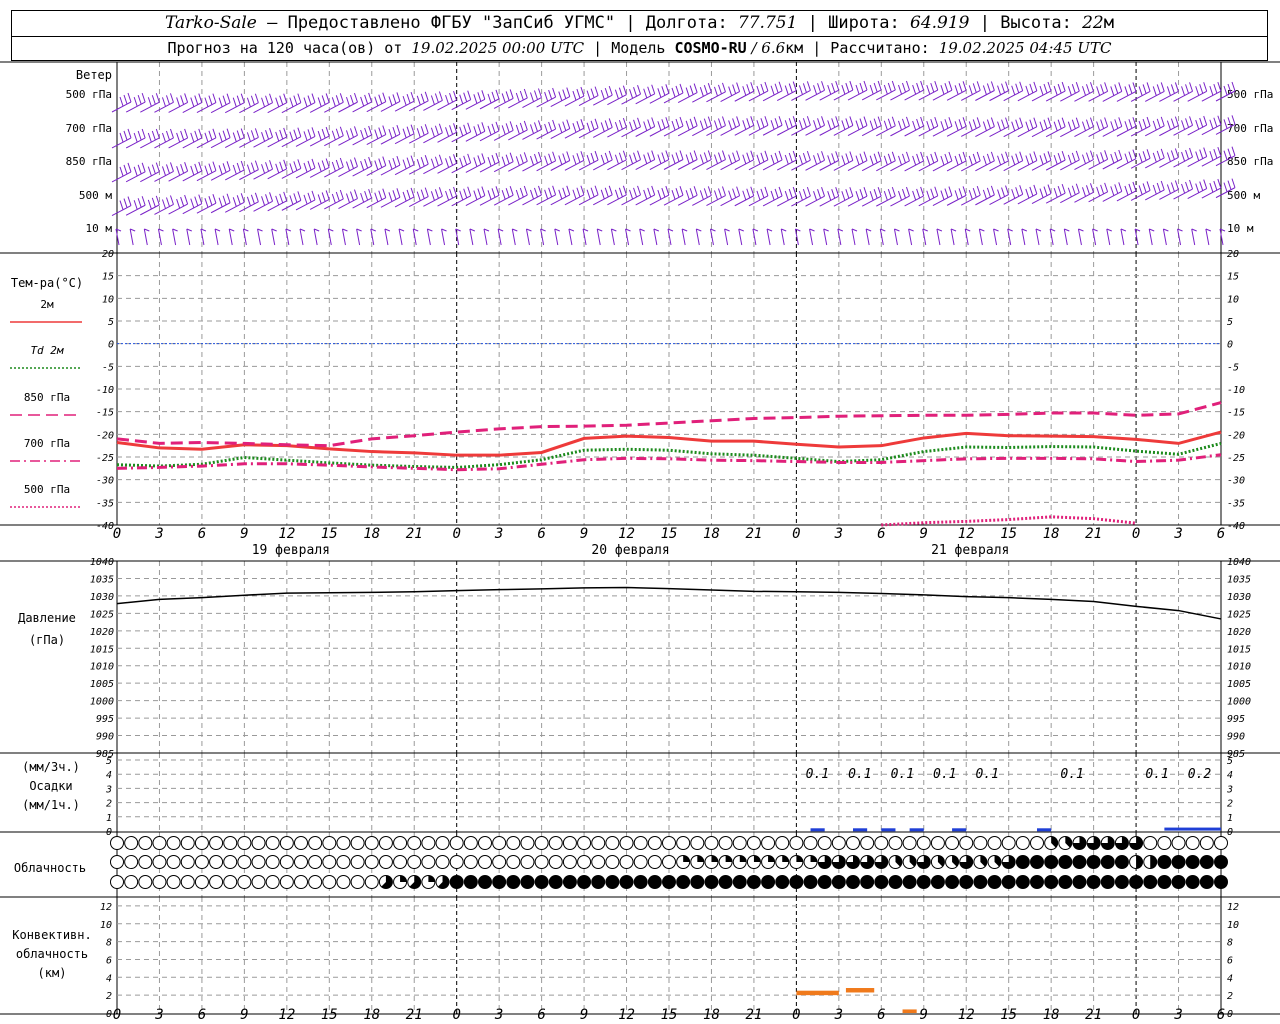 This screenshot has width=1280, height=1024. What do you see at coordinates (117, 1015) in the screenshot?
I see `x-tick-label: 0` at bounding box center [117, 1015].